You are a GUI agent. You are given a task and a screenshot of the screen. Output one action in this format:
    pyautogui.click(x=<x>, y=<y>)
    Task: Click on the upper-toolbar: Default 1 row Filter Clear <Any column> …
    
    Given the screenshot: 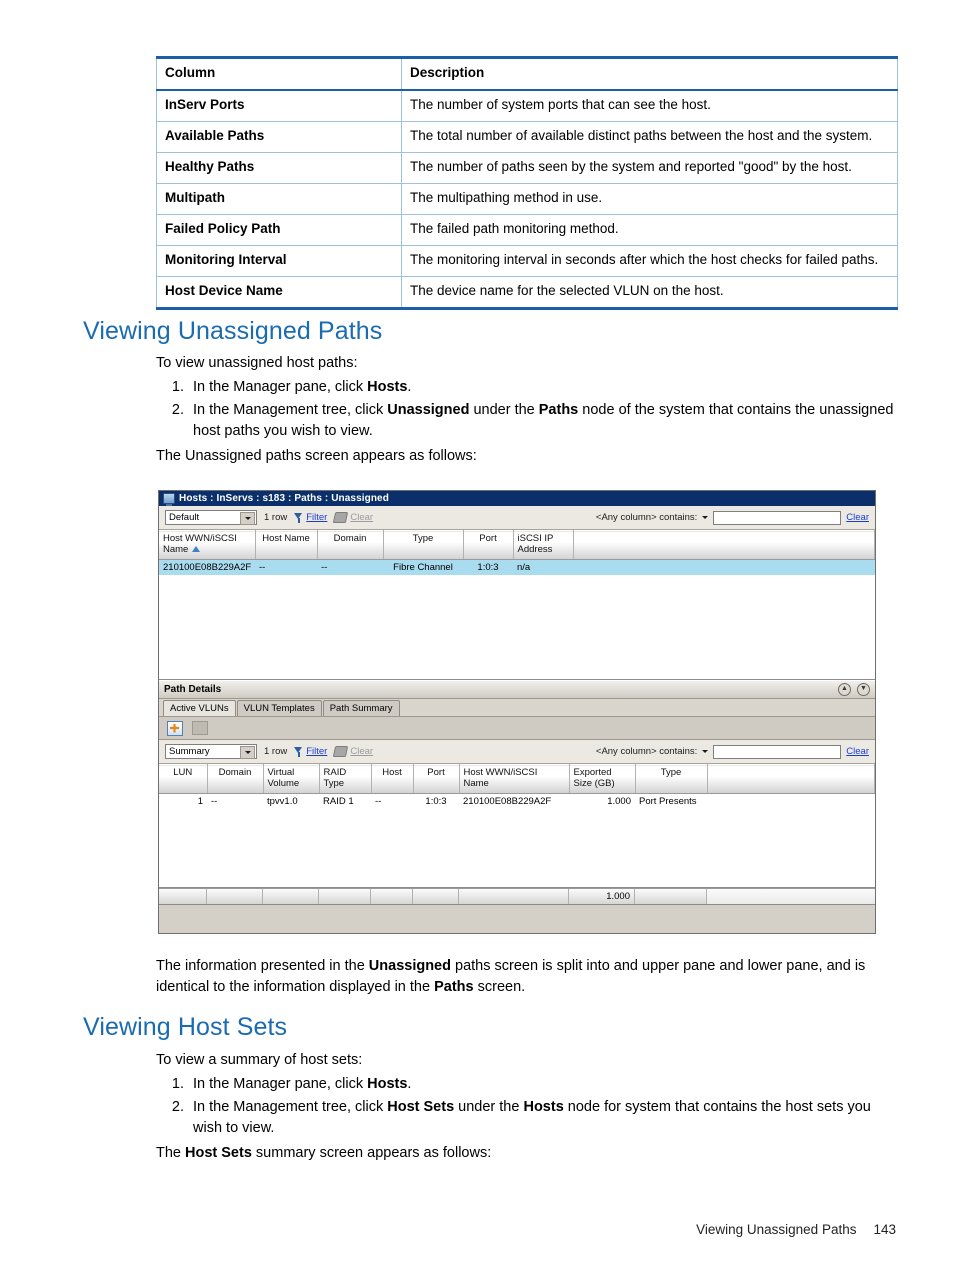 What is the action you would take?
    pyautogui.click(x=517, y=518)
    